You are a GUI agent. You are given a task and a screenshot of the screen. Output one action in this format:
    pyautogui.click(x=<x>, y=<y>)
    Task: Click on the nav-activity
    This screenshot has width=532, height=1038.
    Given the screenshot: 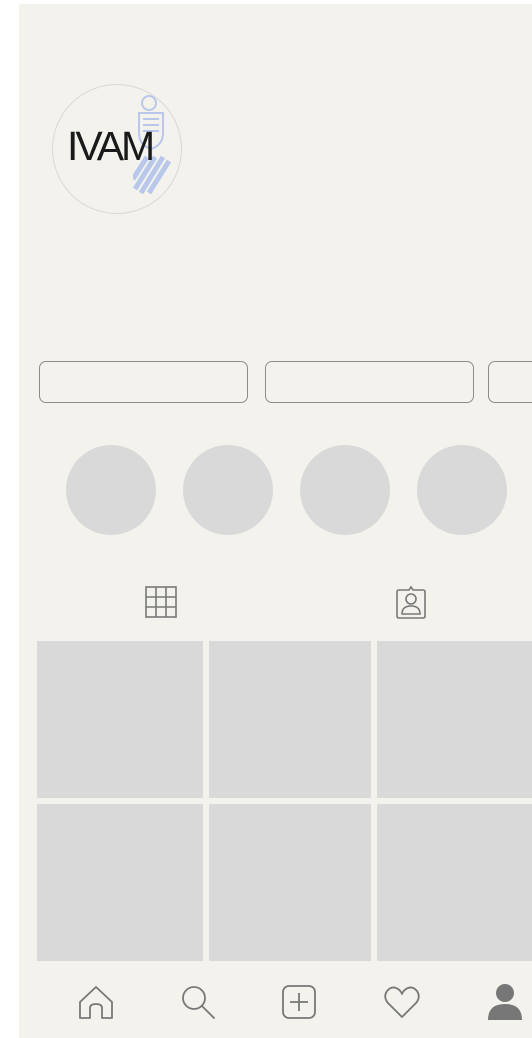 What is the action you would take?
    pyautogui.click(x=402, y=1002)
    